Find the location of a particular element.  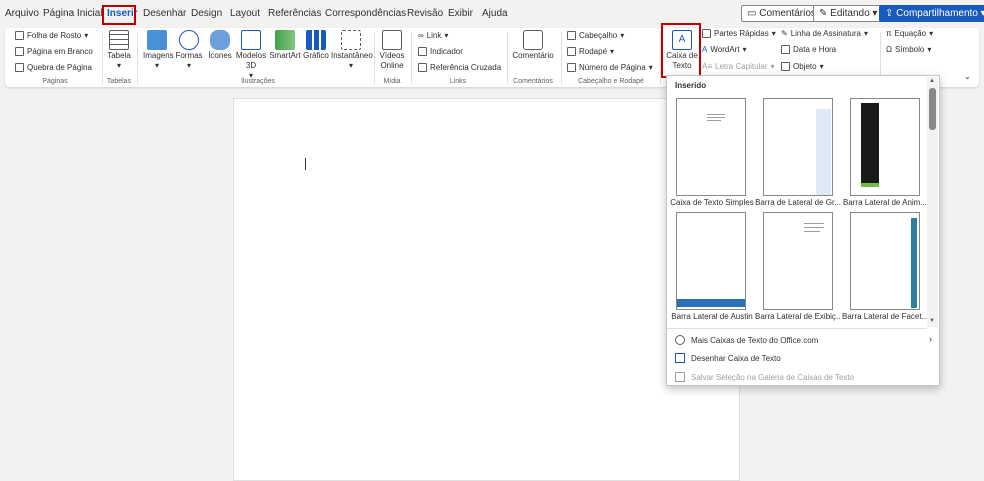

objeto-button: Objeto ▾ is located at coordinates (802, 66).